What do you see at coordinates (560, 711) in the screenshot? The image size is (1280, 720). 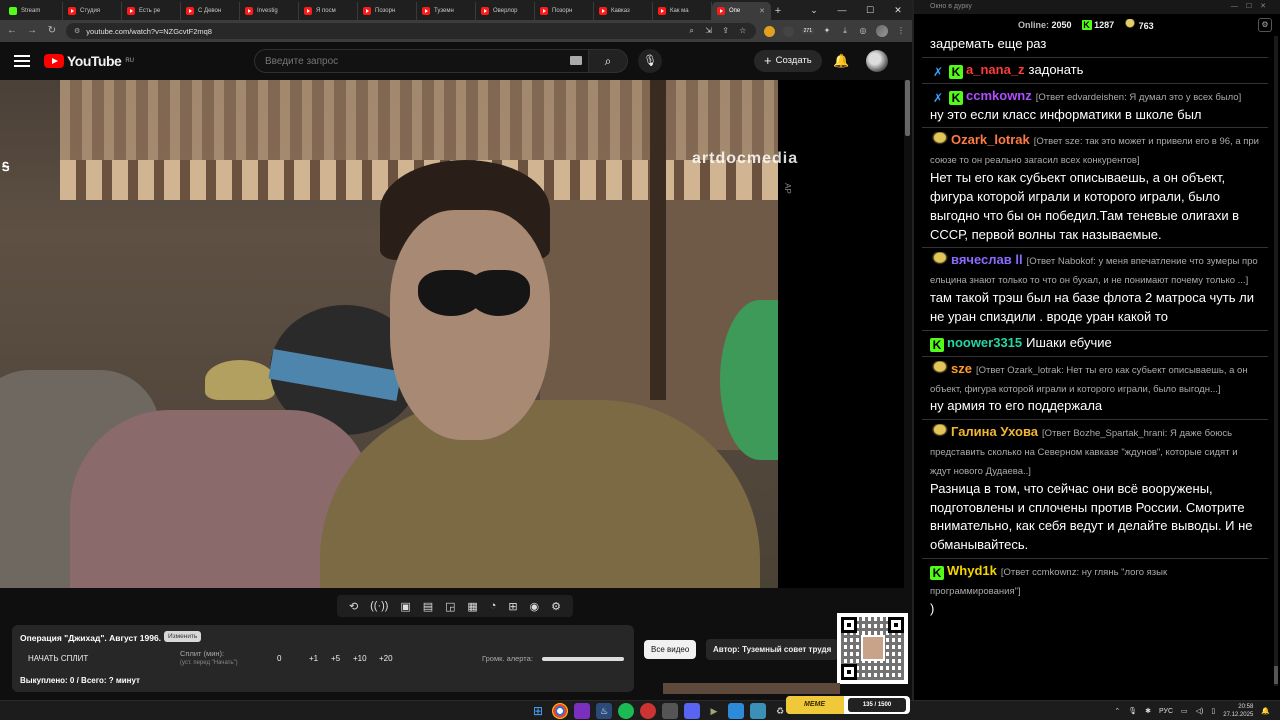 I see `chrome-icon` at bounding box center [560, 711].